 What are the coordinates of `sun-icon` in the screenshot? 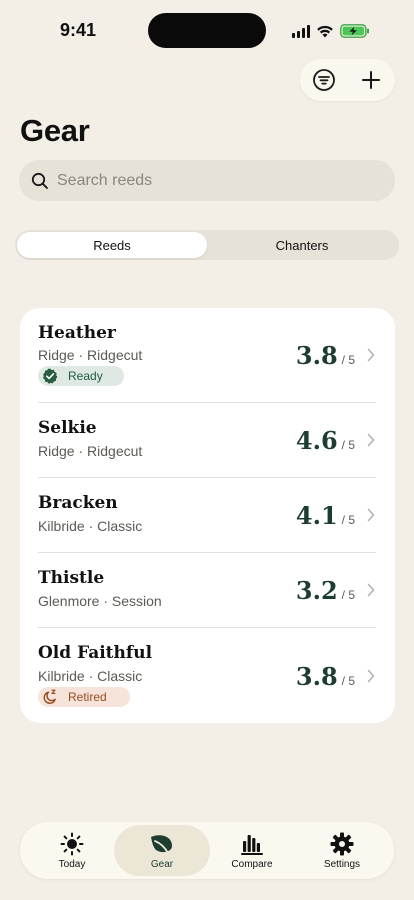 It's located at (72, 843).